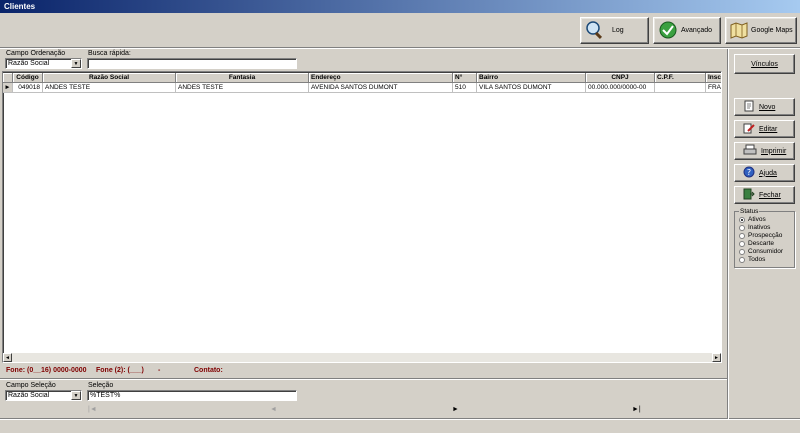 The height and width of the screenshot is (433, 800). What do you see at coordinates (109, 78) in the screenshot?
I see `col-header-razao-social: Razão Social` at bounding box center [109, 78].